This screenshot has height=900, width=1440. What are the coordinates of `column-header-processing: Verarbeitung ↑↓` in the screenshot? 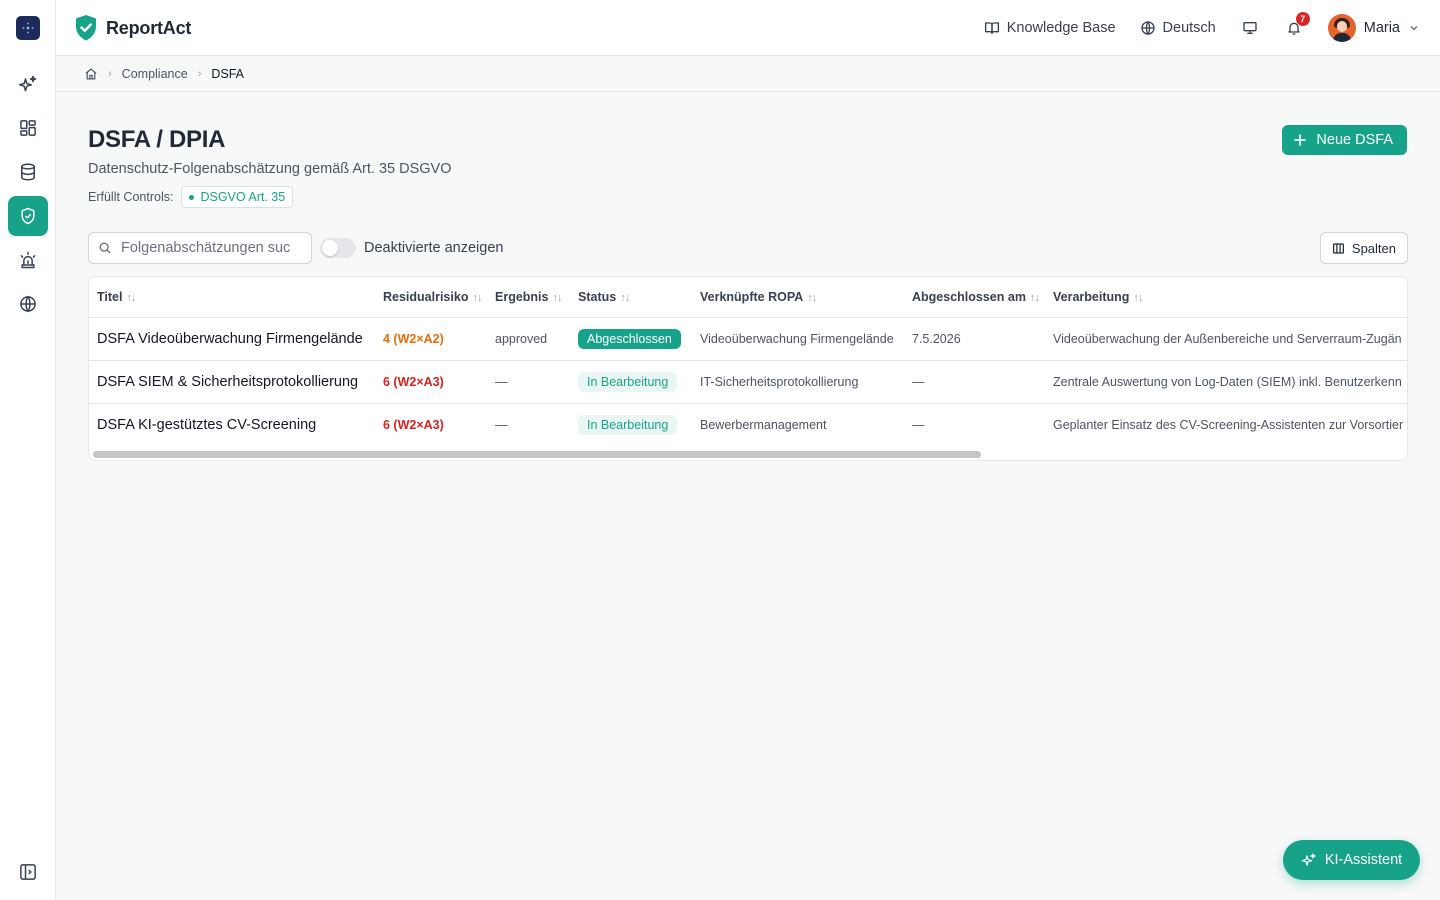 It's located at (1226, 297).